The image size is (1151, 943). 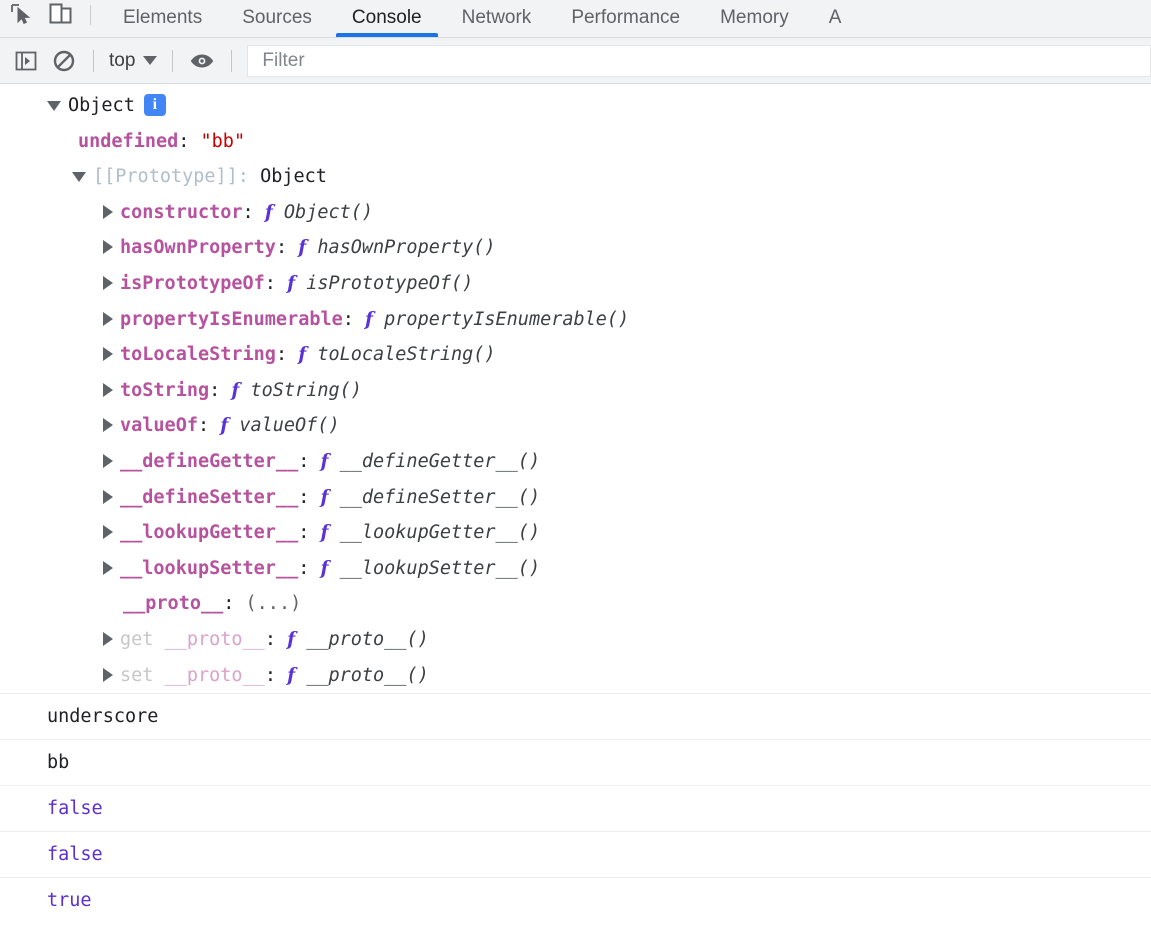 I want to click on prototype-member-row: __lookupSetter__: f __lookupSetter__(), so click(x=575, y=569).